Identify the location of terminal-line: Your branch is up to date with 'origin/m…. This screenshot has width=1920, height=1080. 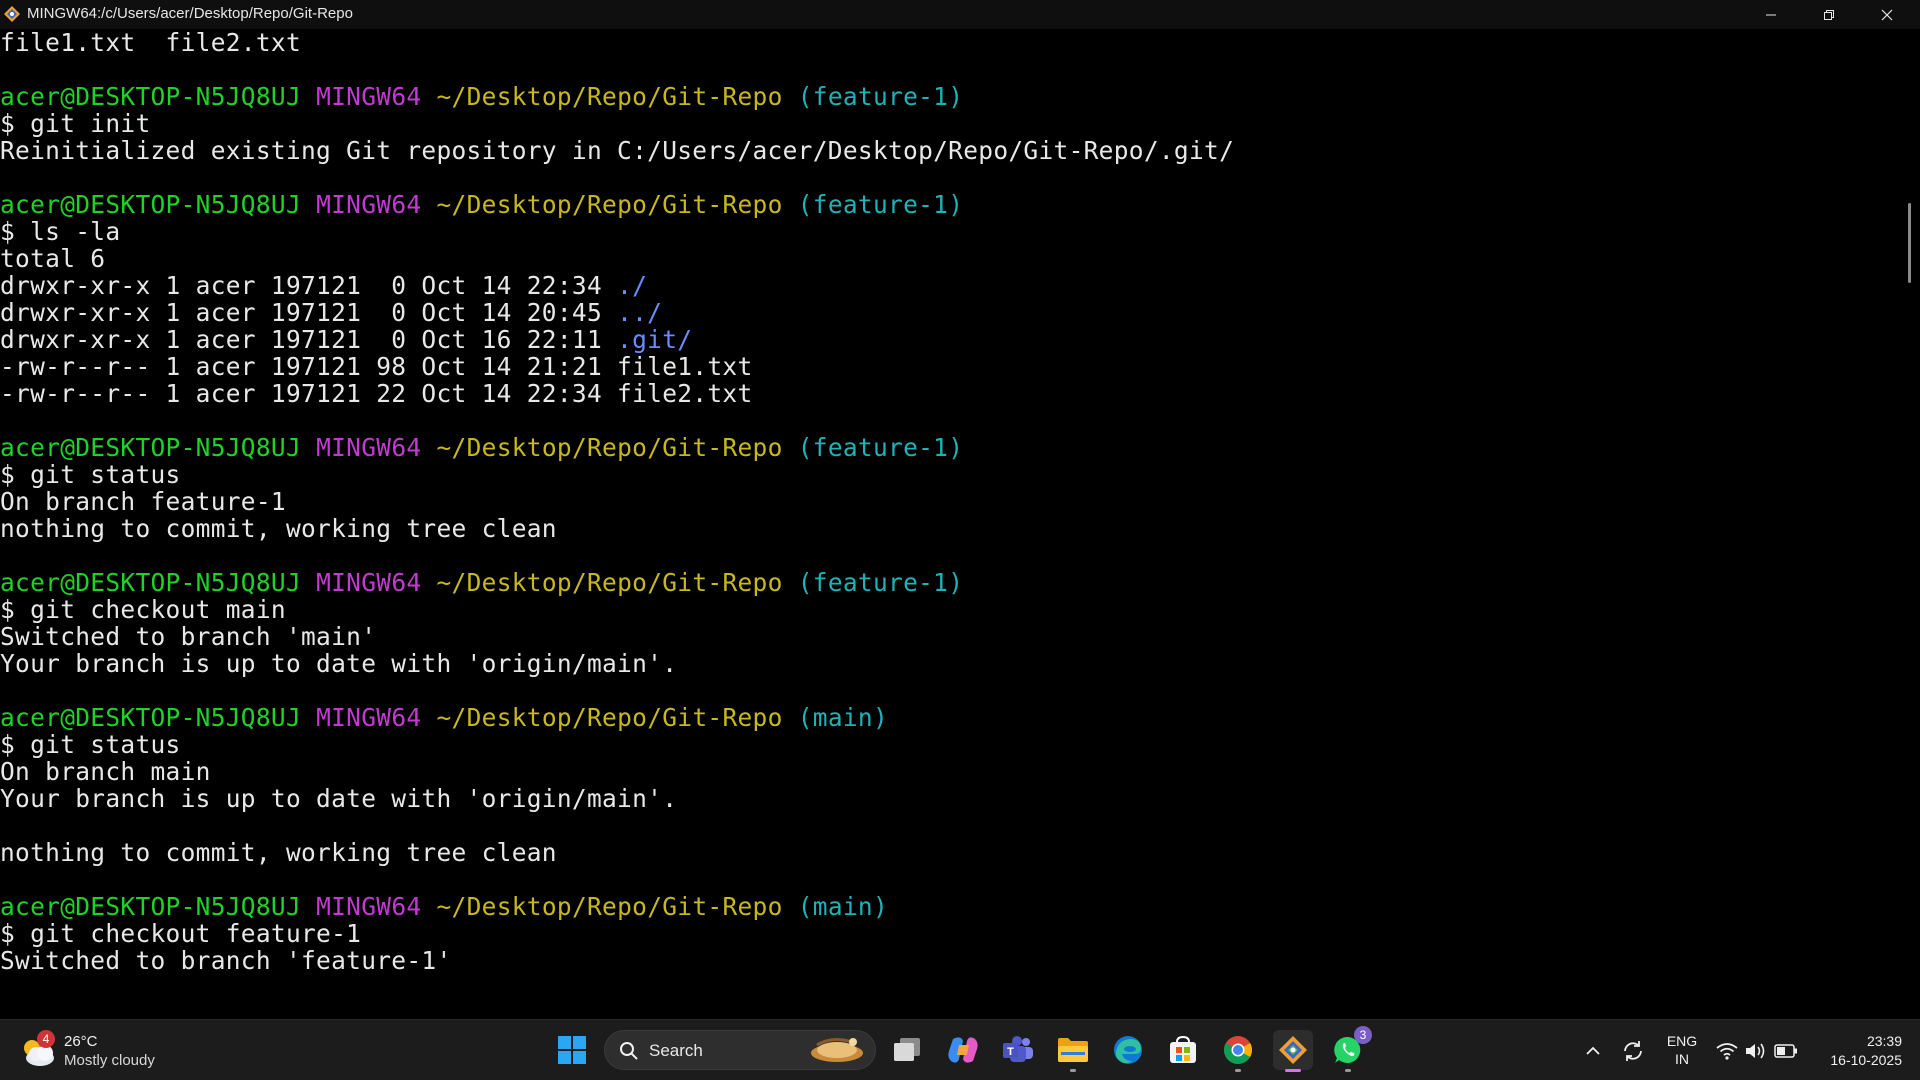
(950, 663).